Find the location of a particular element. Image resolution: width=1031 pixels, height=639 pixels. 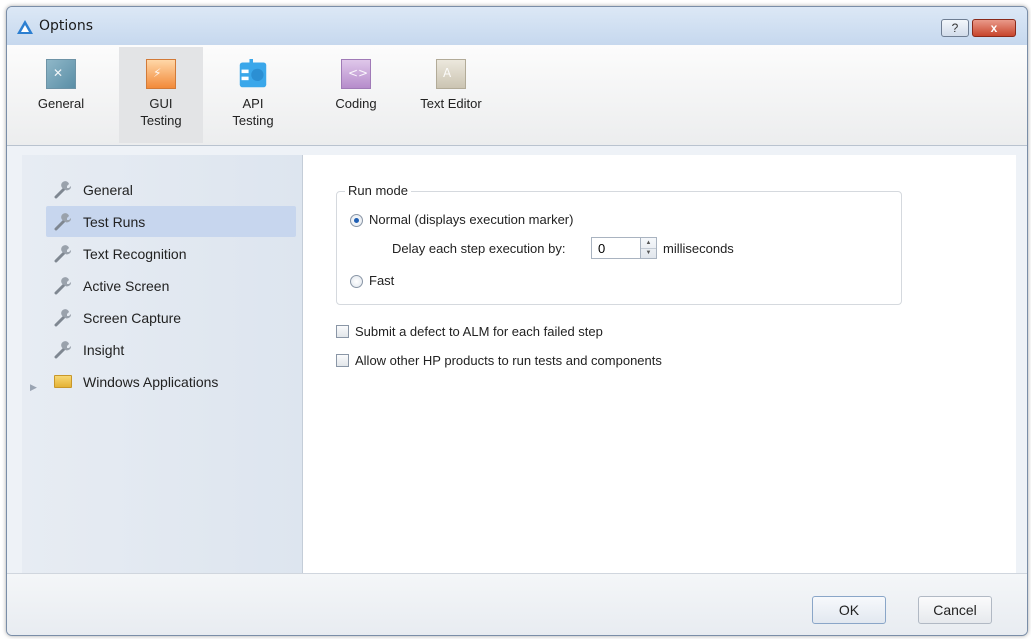

tab-text-editor-label: Text Editor is located at coordinates (451, 103).